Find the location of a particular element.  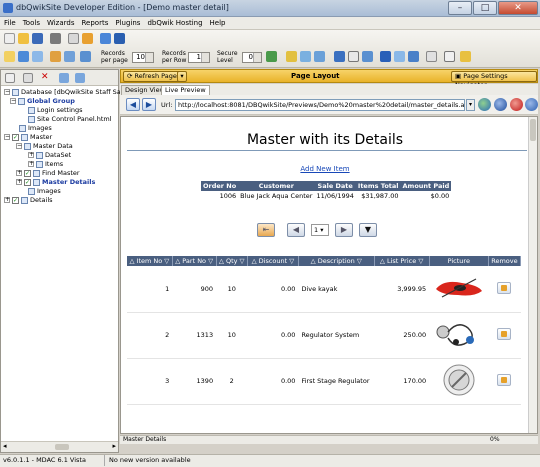

stop-icon is located at coordinates (516, 104).